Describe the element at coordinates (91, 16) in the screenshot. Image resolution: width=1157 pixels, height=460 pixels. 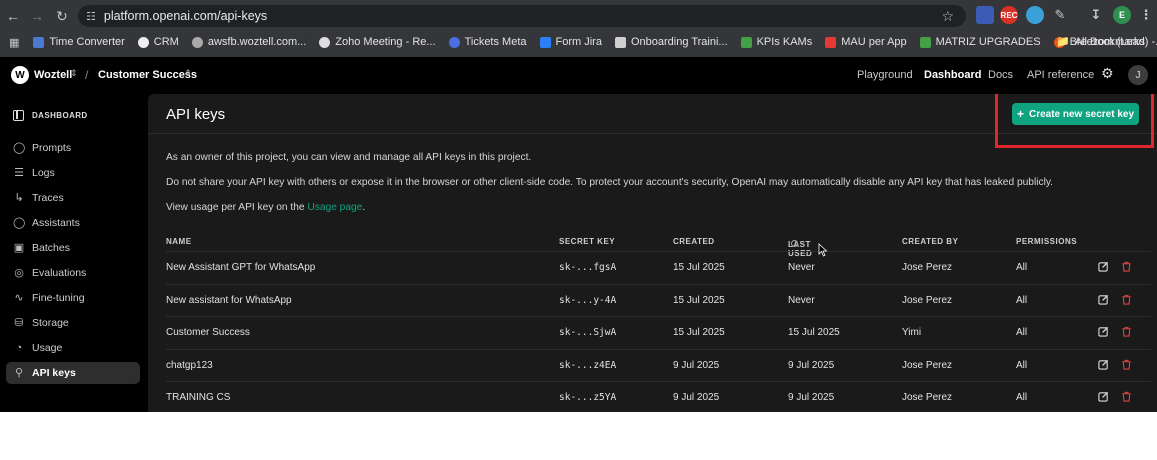
I see `site-info-icon: ☷` at that location.